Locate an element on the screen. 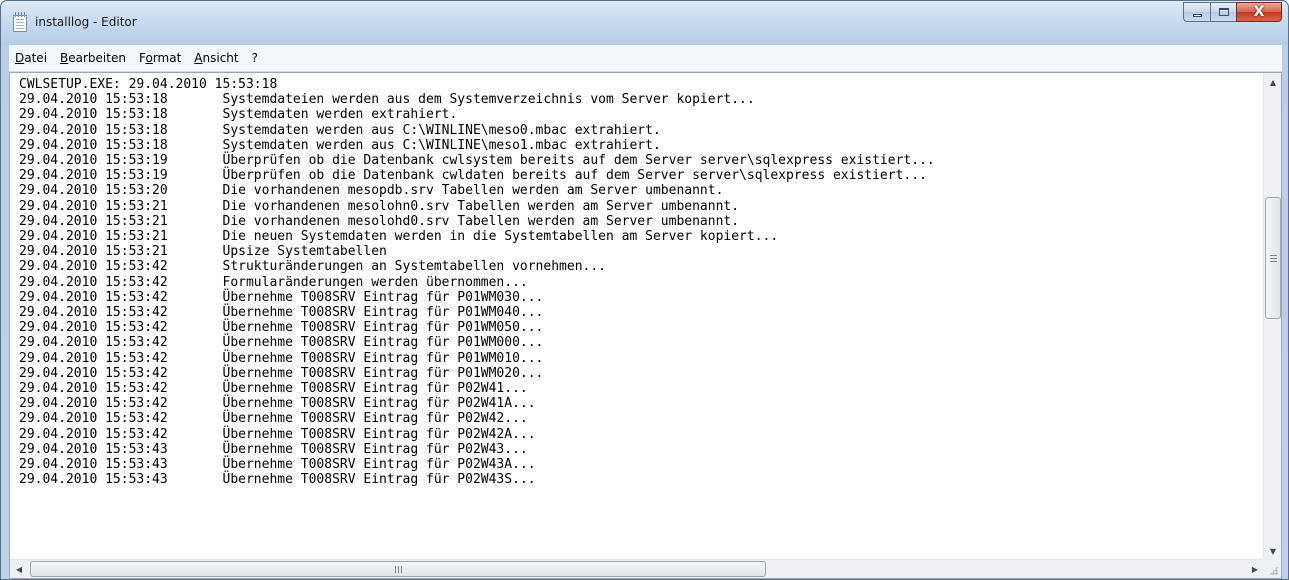 This screenshot has width=1289, height=580. arrow-down-icon: ▼ is located at coordinates (1273, 551).